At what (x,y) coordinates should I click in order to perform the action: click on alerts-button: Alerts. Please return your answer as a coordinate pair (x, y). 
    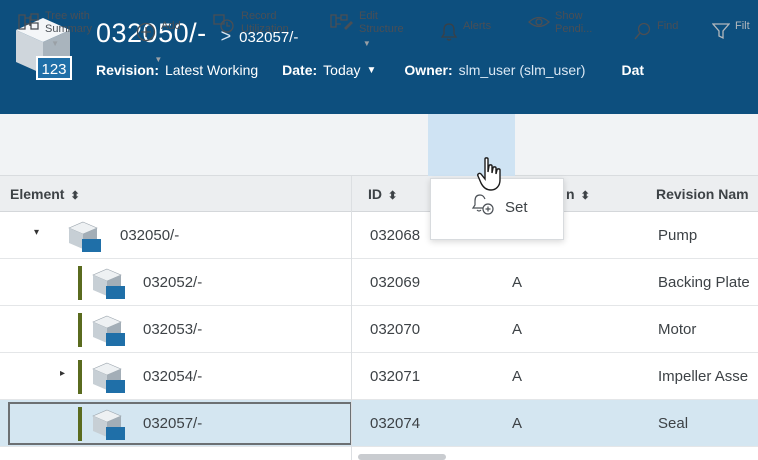
    Looking at the image, I should click on (465, 31).